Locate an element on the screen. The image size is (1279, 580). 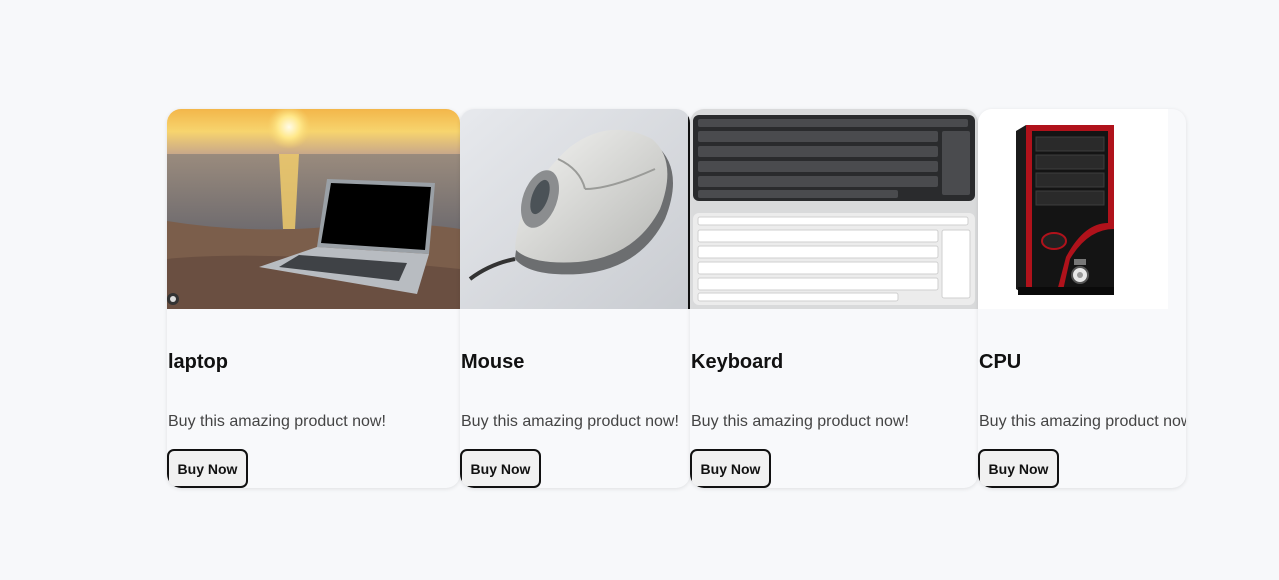
buy-now-button-keyboard: Buy Now is located at coordinates (730, 468).